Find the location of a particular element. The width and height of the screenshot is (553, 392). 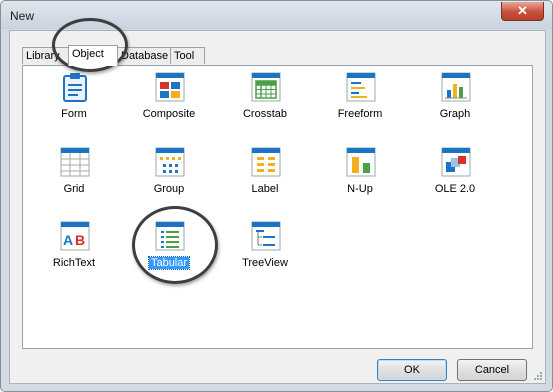

item-label: Graph is located at coordinates (455, 114).